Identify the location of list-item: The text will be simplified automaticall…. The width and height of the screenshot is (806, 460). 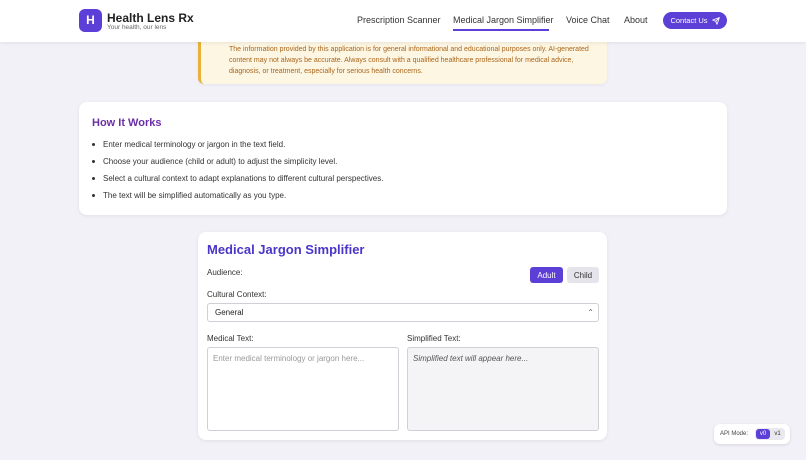
(237, 199).